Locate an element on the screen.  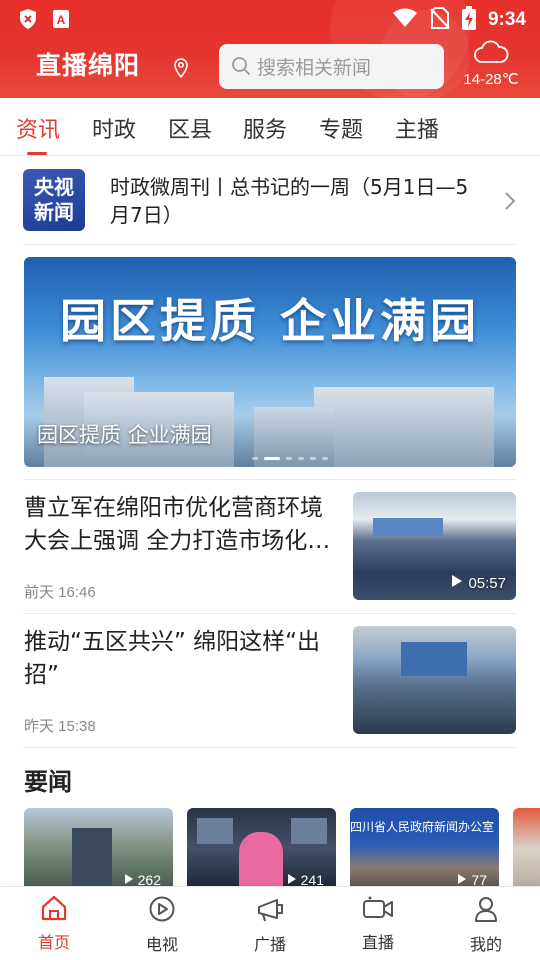
radio-icon is located at coordinates (270, 913).